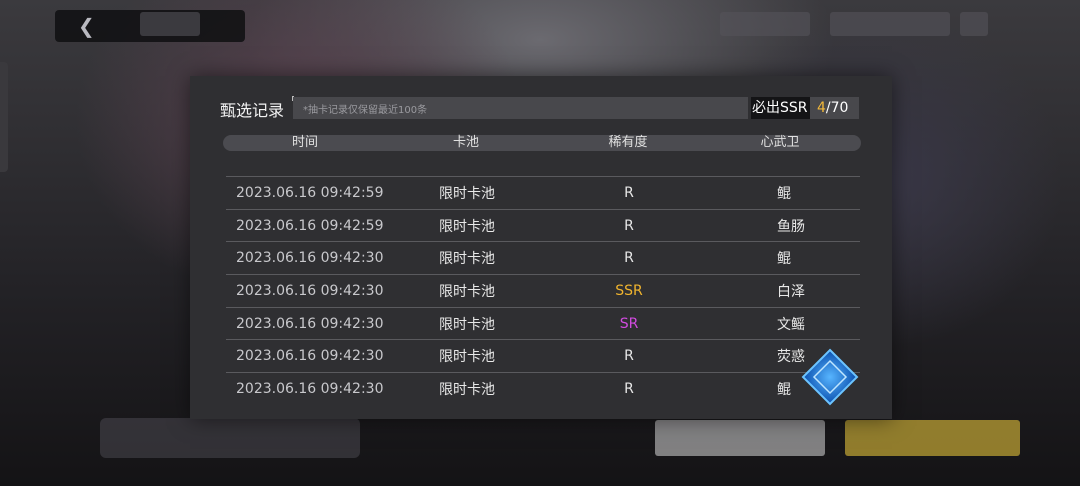  I want to click on ssr-guarantee-label: 必出SSR, so click(780, 108).